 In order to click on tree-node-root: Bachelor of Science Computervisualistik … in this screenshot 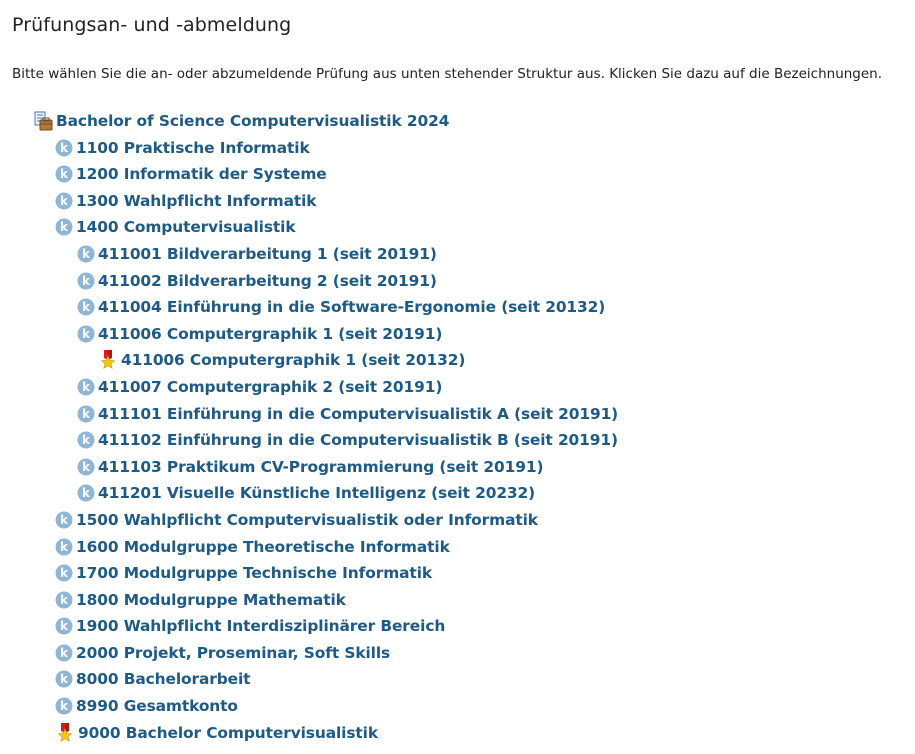, I will do `click(241, 121)`.